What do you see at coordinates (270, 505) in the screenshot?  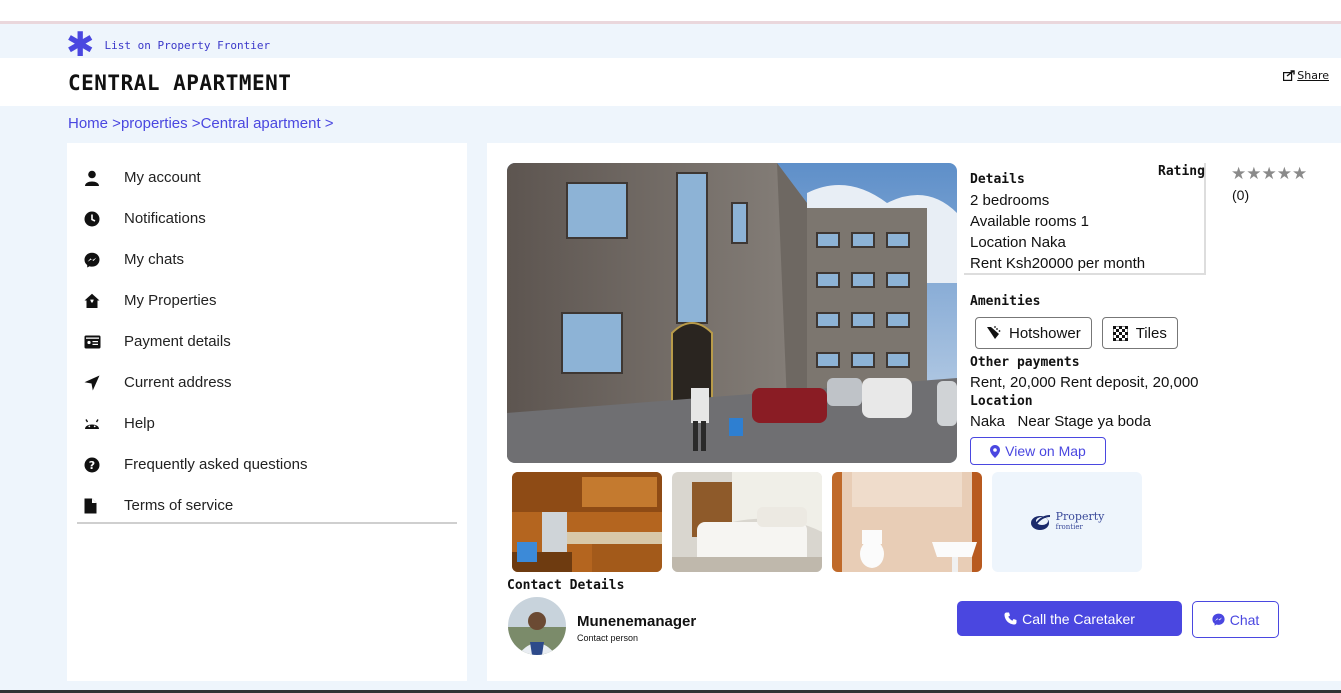 I see `sidebar-item-terms: Terms of service` at bounding box center [270, 505].